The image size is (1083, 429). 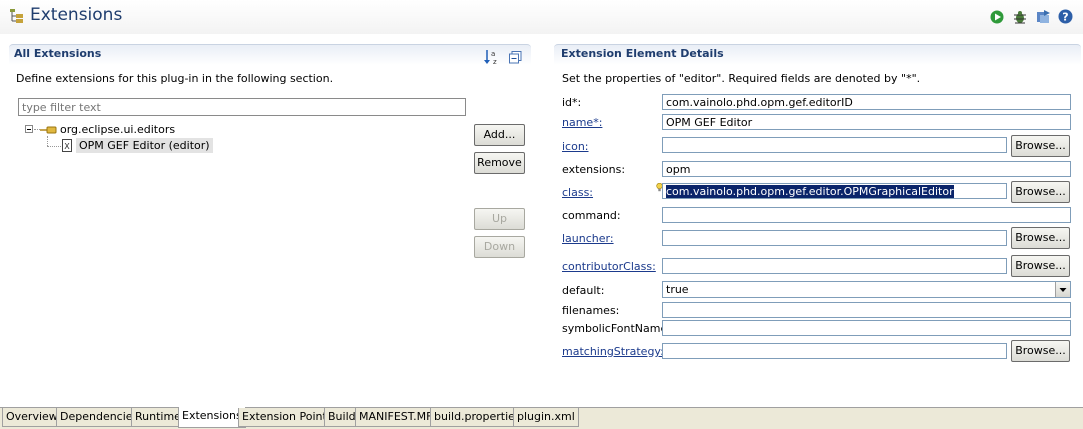 I want to click on tab-plugin-xml: plugin.xml, so click(x=546, y=417).